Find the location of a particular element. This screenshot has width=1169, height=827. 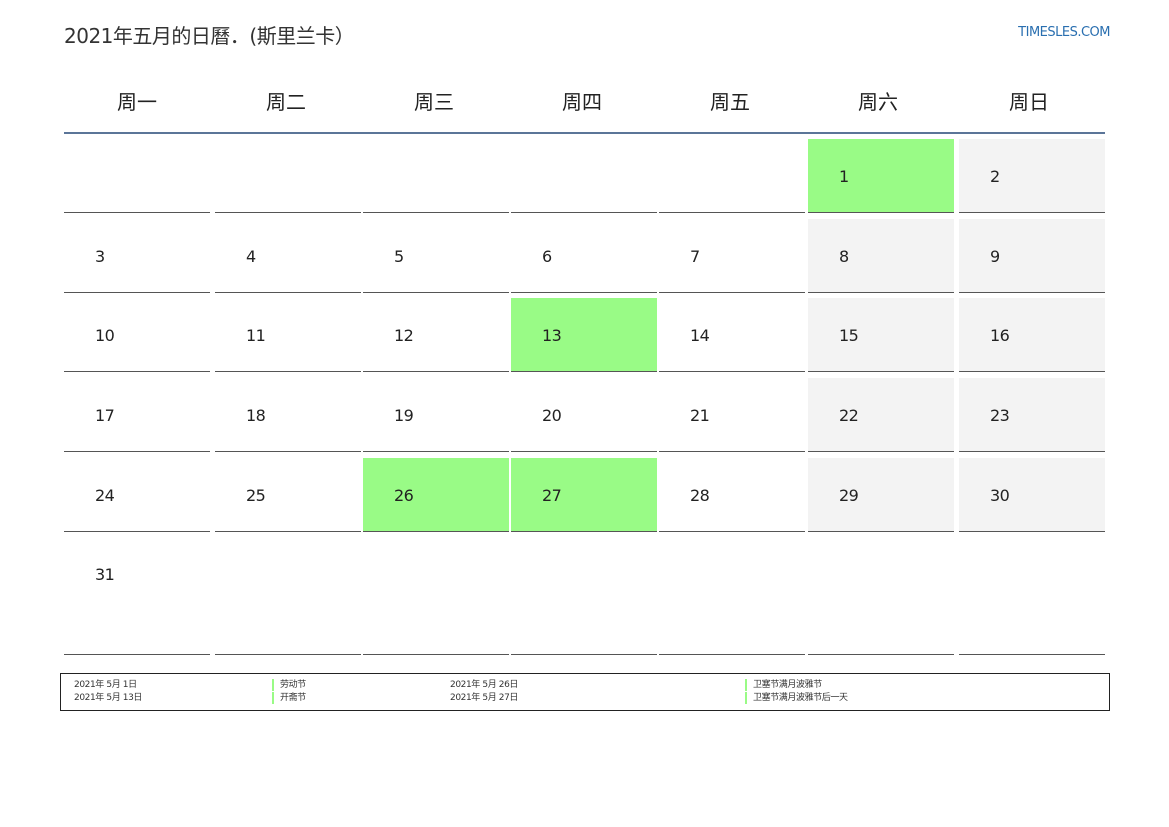

day-cell-sun: 30 is located at coordinates (1032, 495).